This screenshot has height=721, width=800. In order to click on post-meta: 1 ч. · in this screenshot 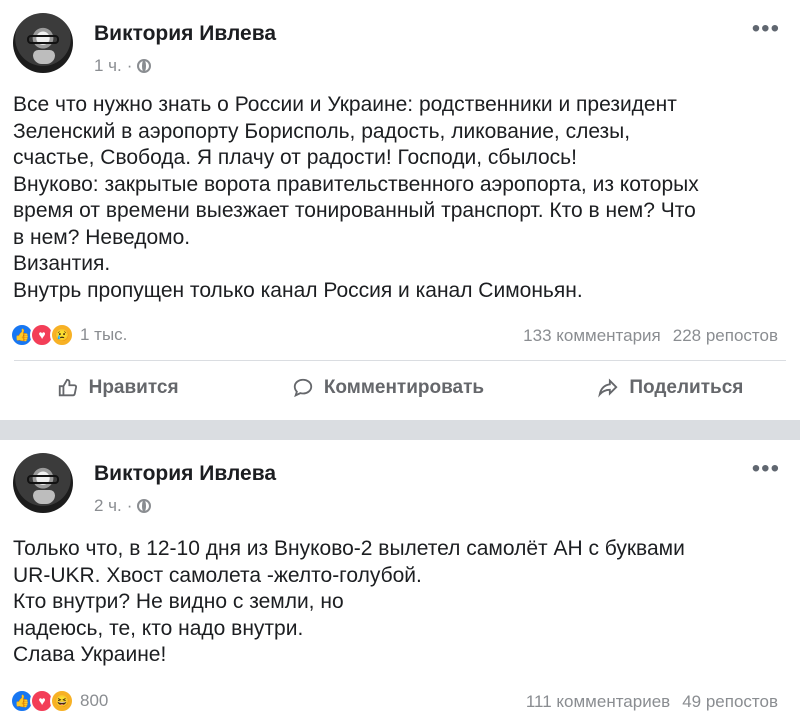, I will do `click(123, 66)`.